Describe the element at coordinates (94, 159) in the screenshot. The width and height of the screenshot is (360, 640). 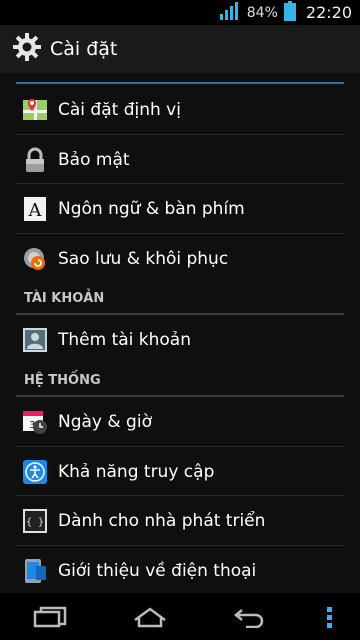
I see `settings-item-label: Bảo mật` at that location.